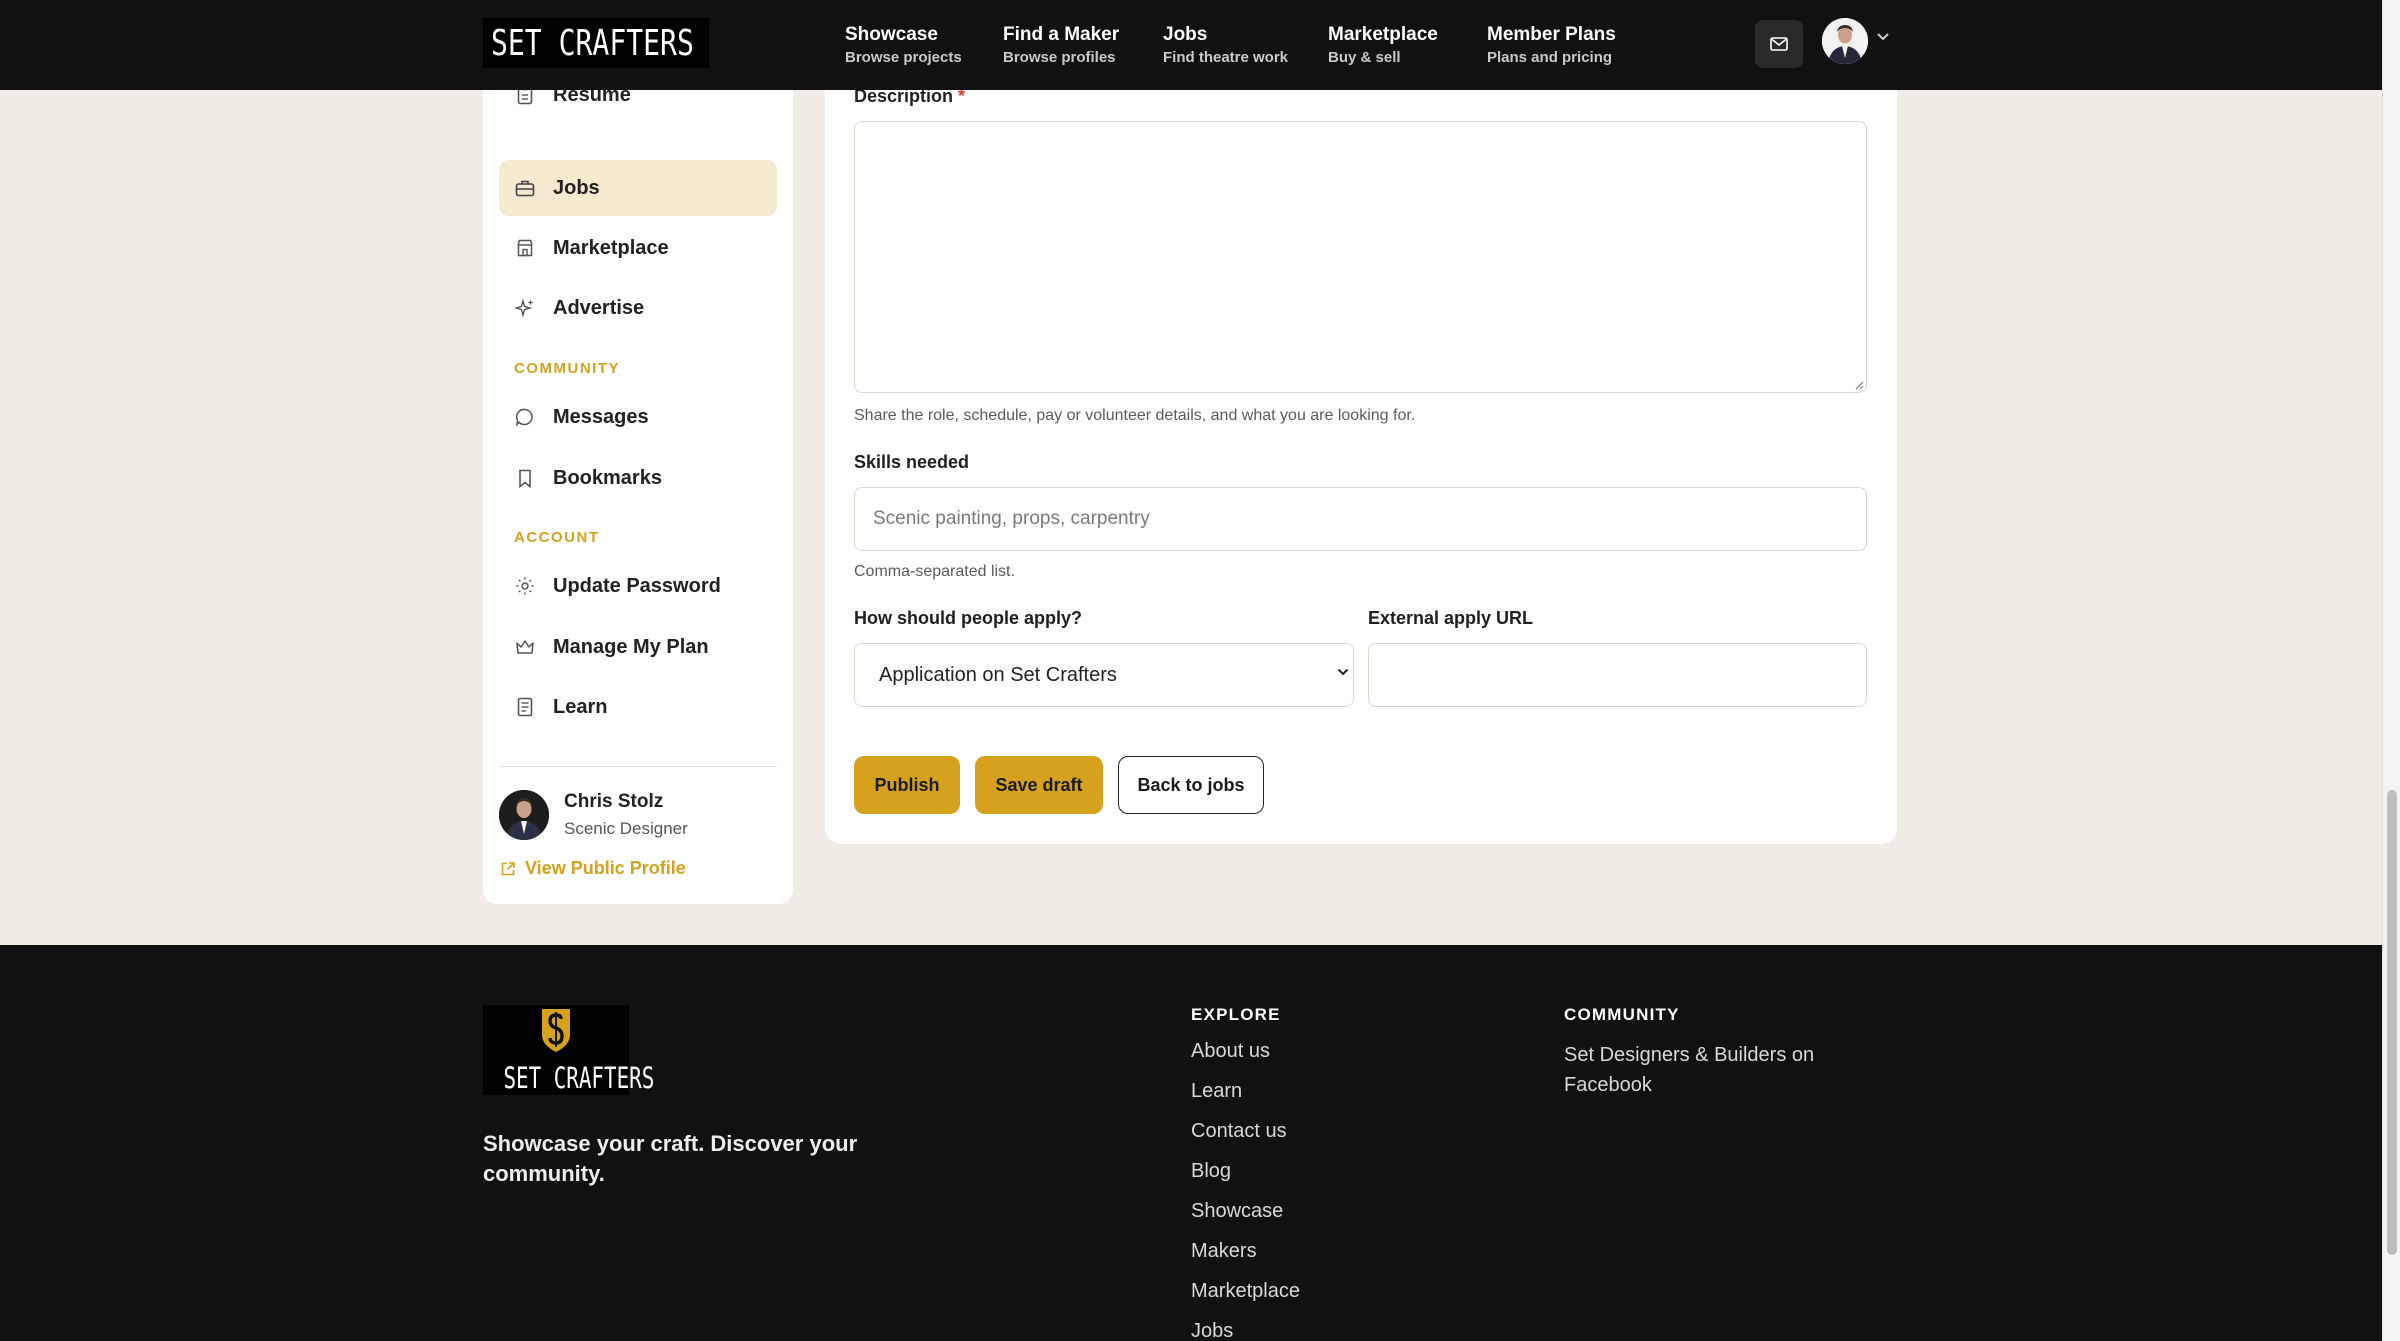 This screenshot has height=1341, width=2400. What do you see at coordinates (891, 34) in the screenshot?
I see `nav-title: Showcase` at bounding box center [891, 34].